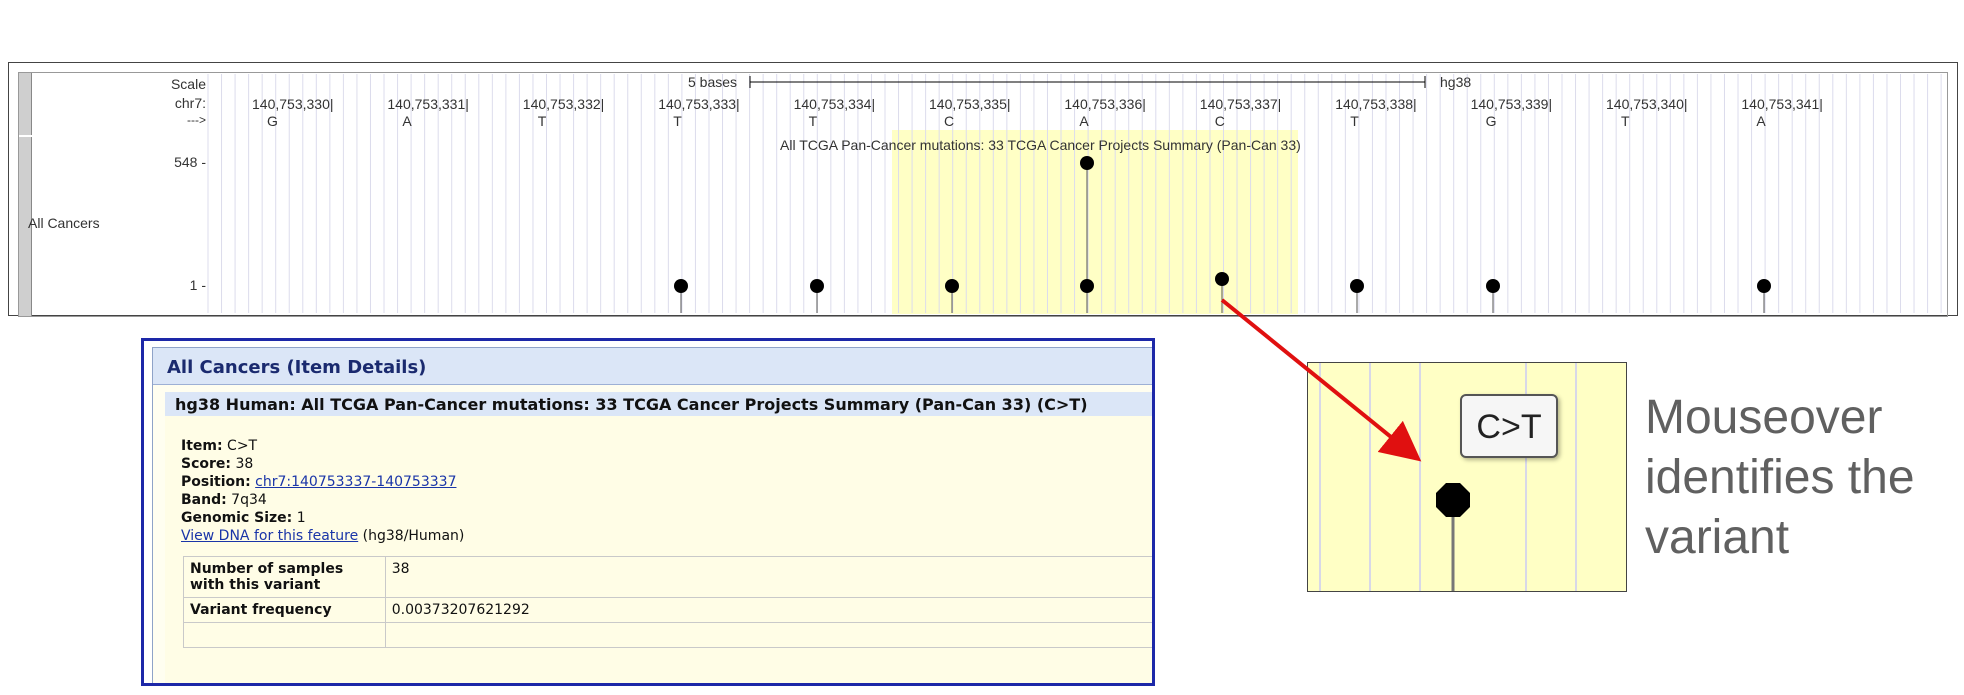 This screenshot has height=695, width=1964. What do you see at coordinates (1780, 477) in the screenshot?
I see `caption: Mouseover identifies the variant` at bounding box center [1780, 477].